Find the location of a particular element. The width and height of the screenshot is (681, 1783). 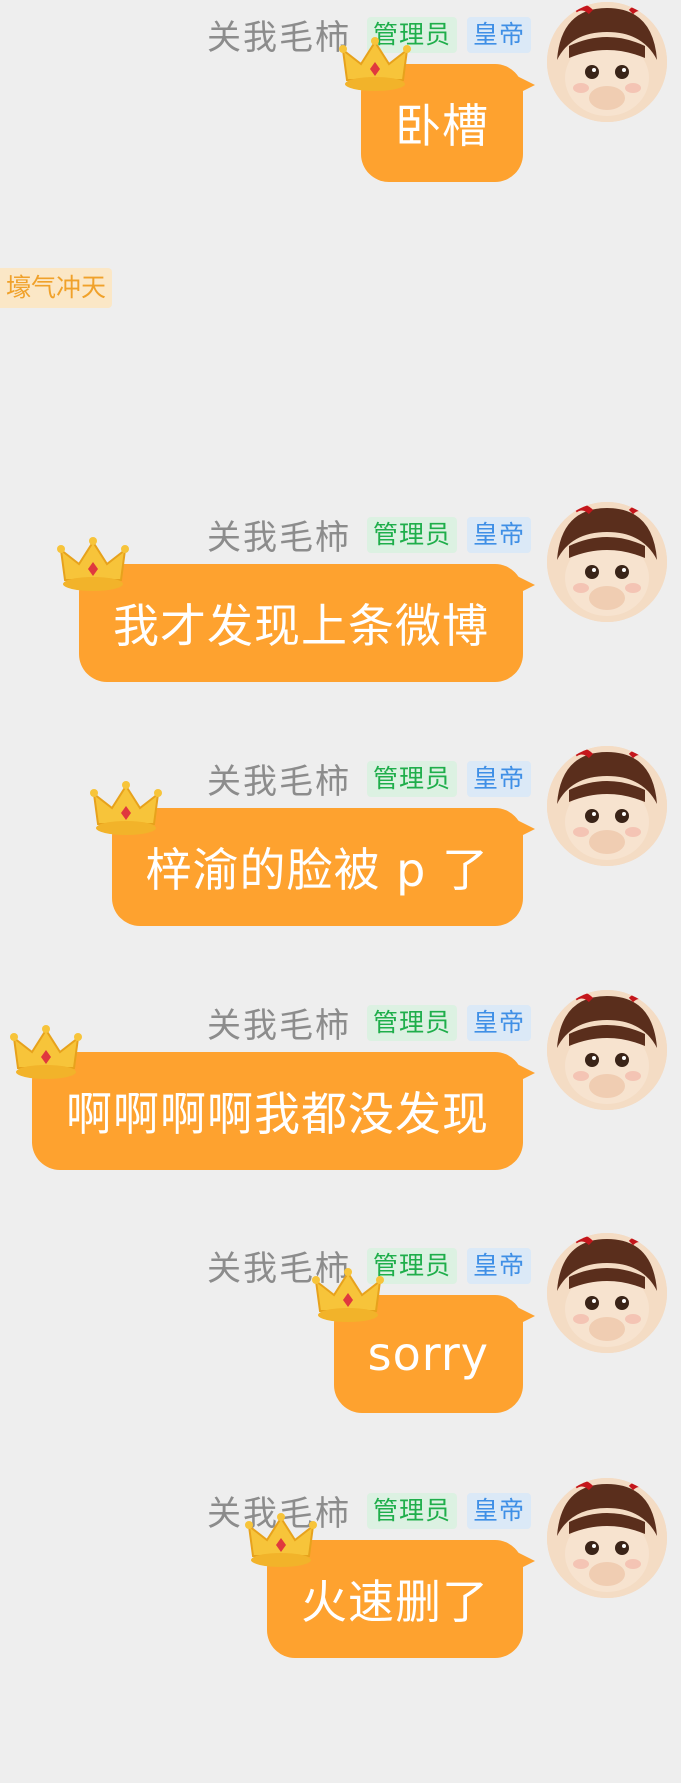

message-text: 火速删了 is located at coordinates (395, 1602).